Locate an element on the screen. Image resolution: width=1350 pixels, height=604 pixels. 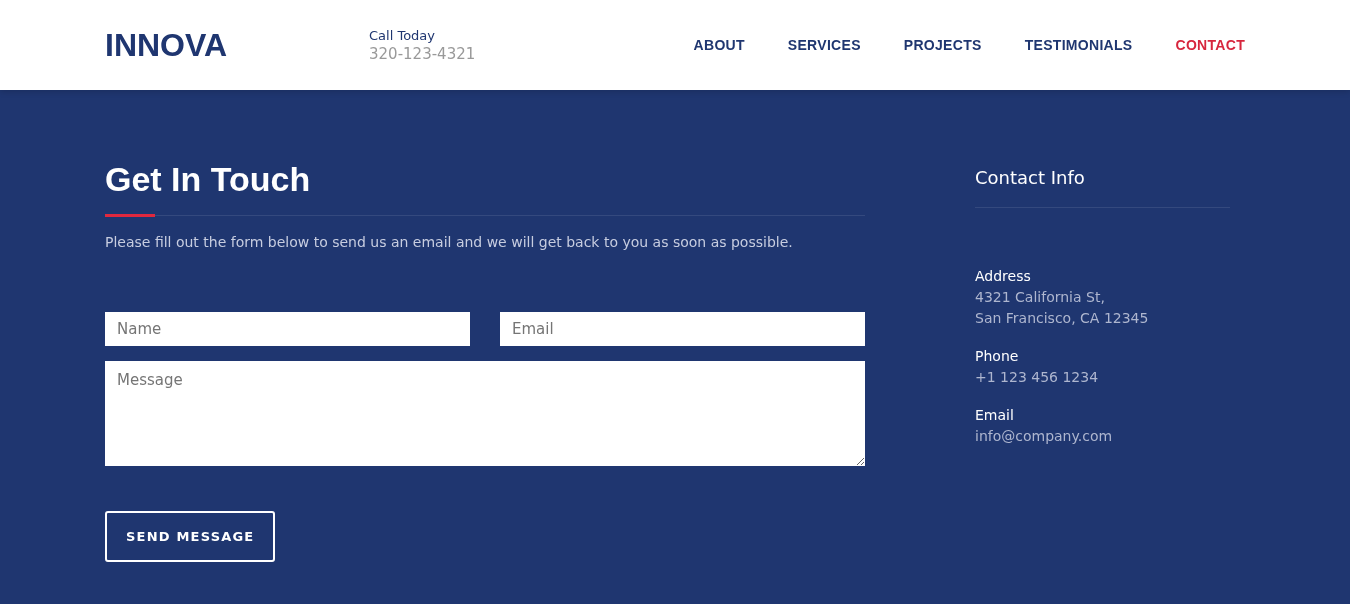
send-message-button: SEND MESSAGE is located at coordinates (190, 536).